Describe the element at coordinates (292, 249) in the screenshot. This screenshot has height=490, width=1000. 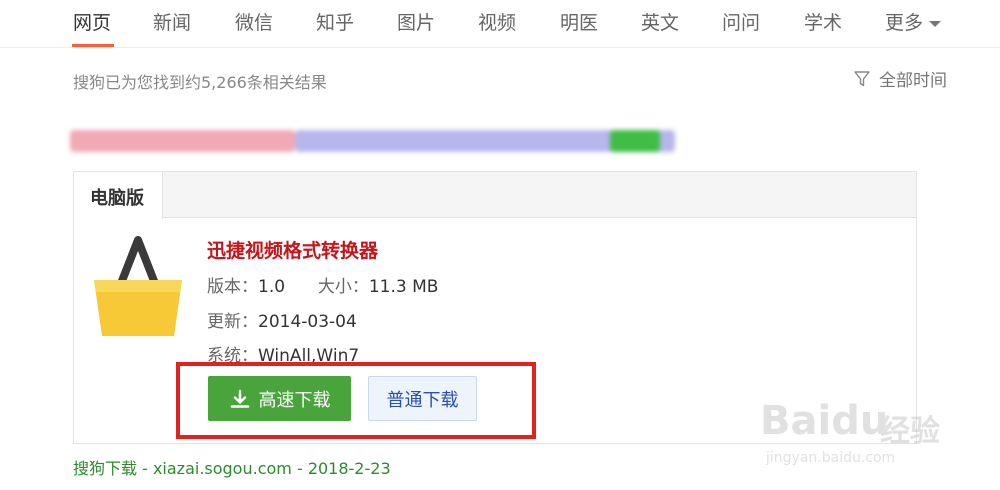
I see `app-name-link: 迅捷视频格式转换器` at that location.